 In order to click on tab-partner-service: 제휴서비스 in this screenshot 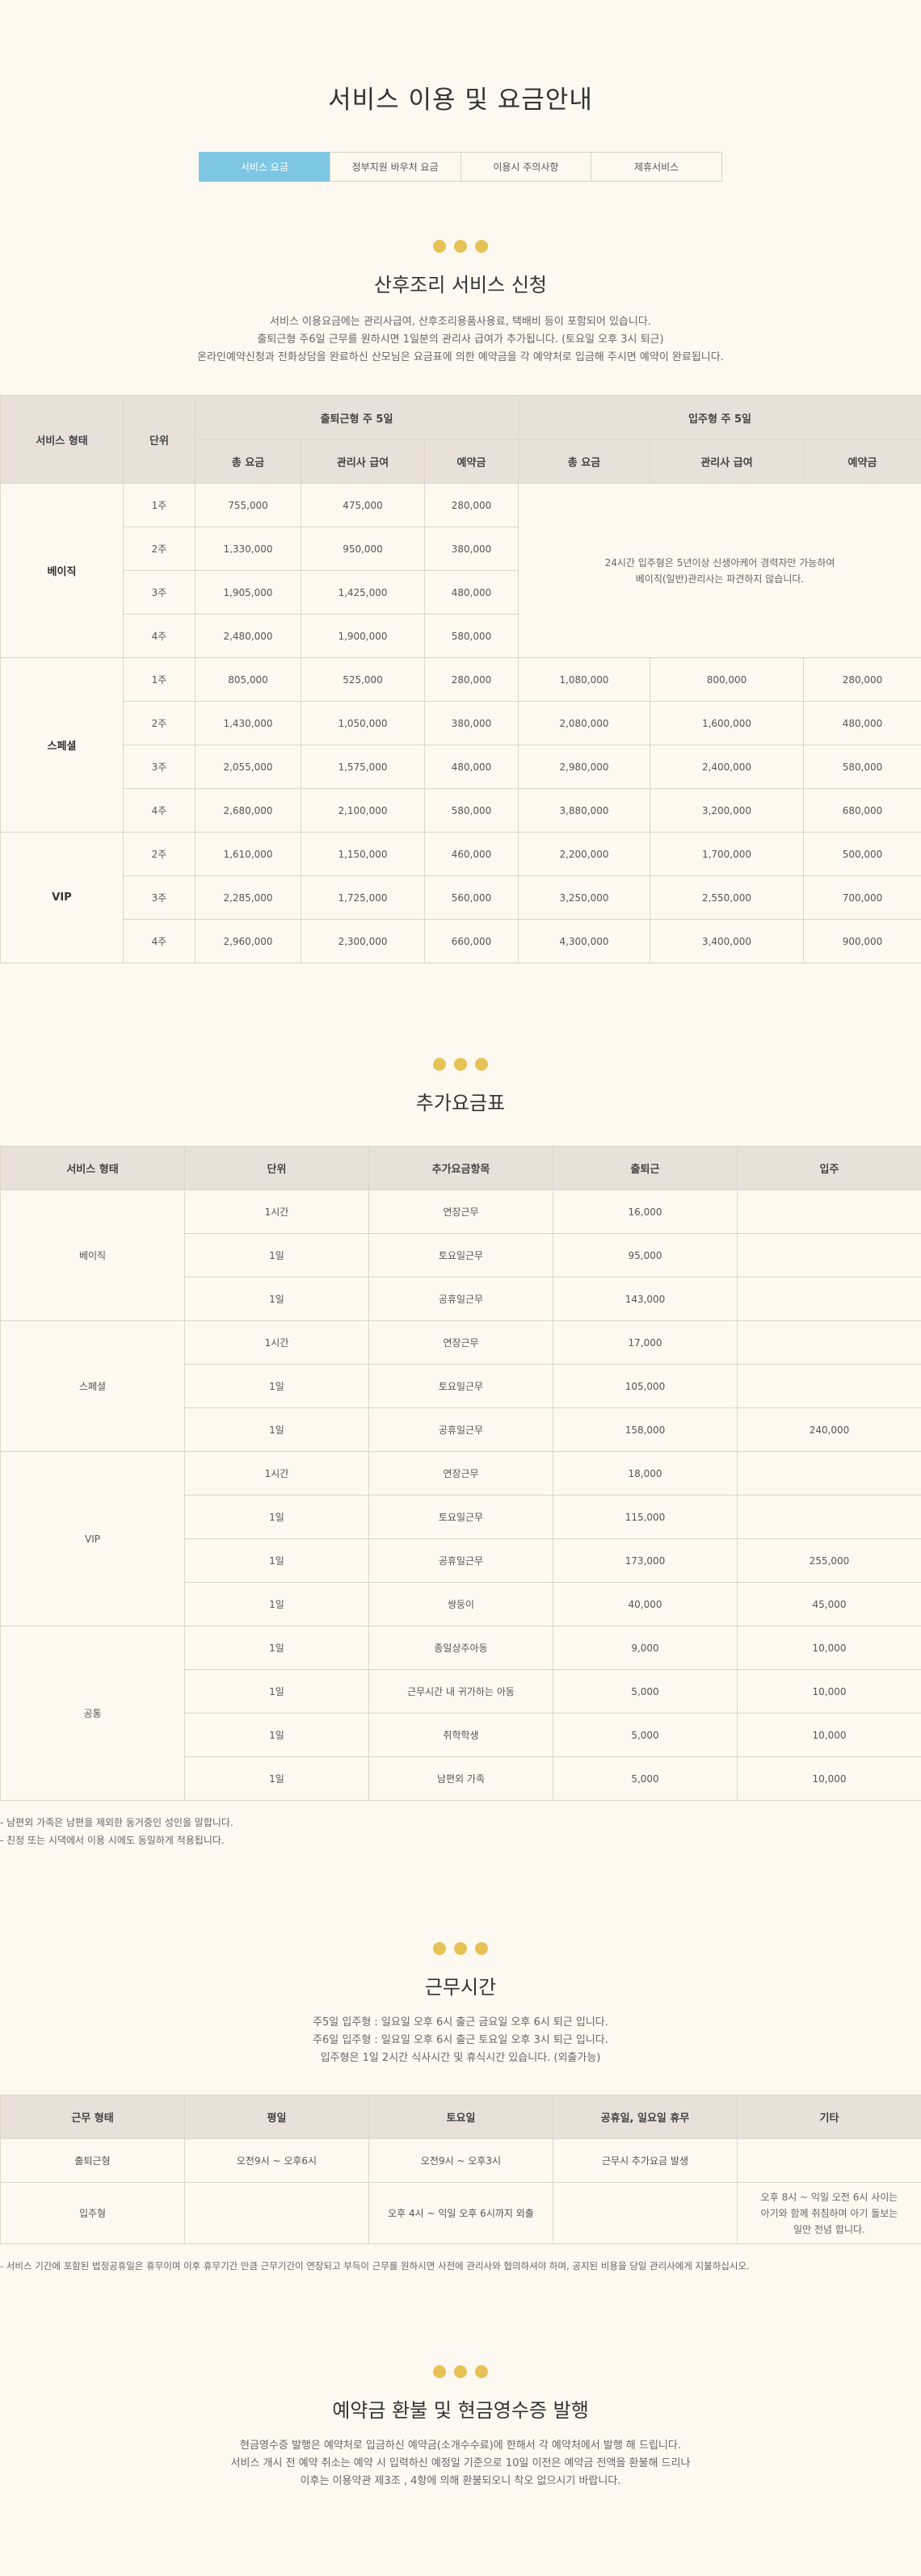, I will do `click(656, 167)`.